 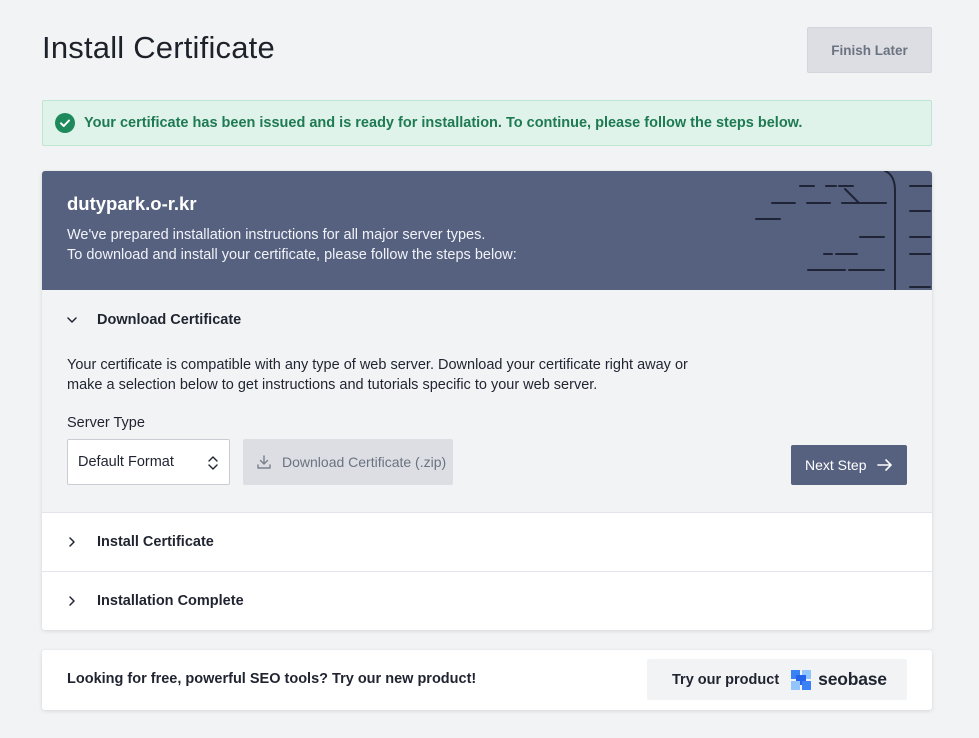 I want to click on step-download-header: Download Certificate, so click(x=487, y=320).